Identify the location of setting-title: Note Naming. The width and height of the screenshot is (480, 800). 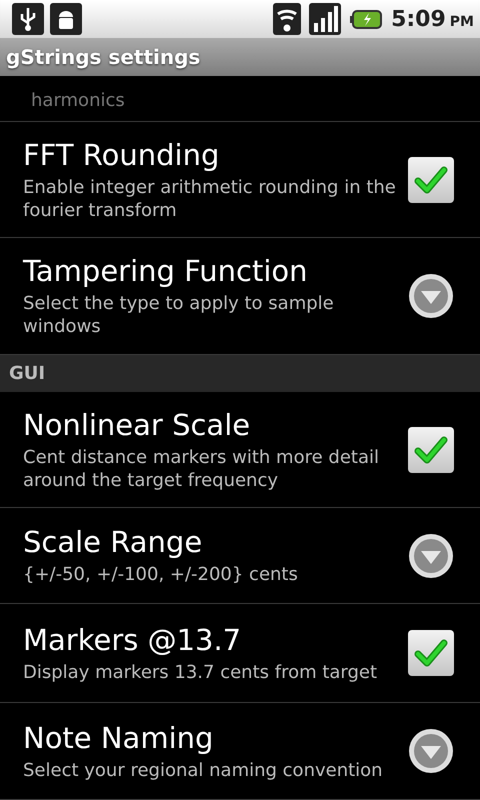
(118, 737).